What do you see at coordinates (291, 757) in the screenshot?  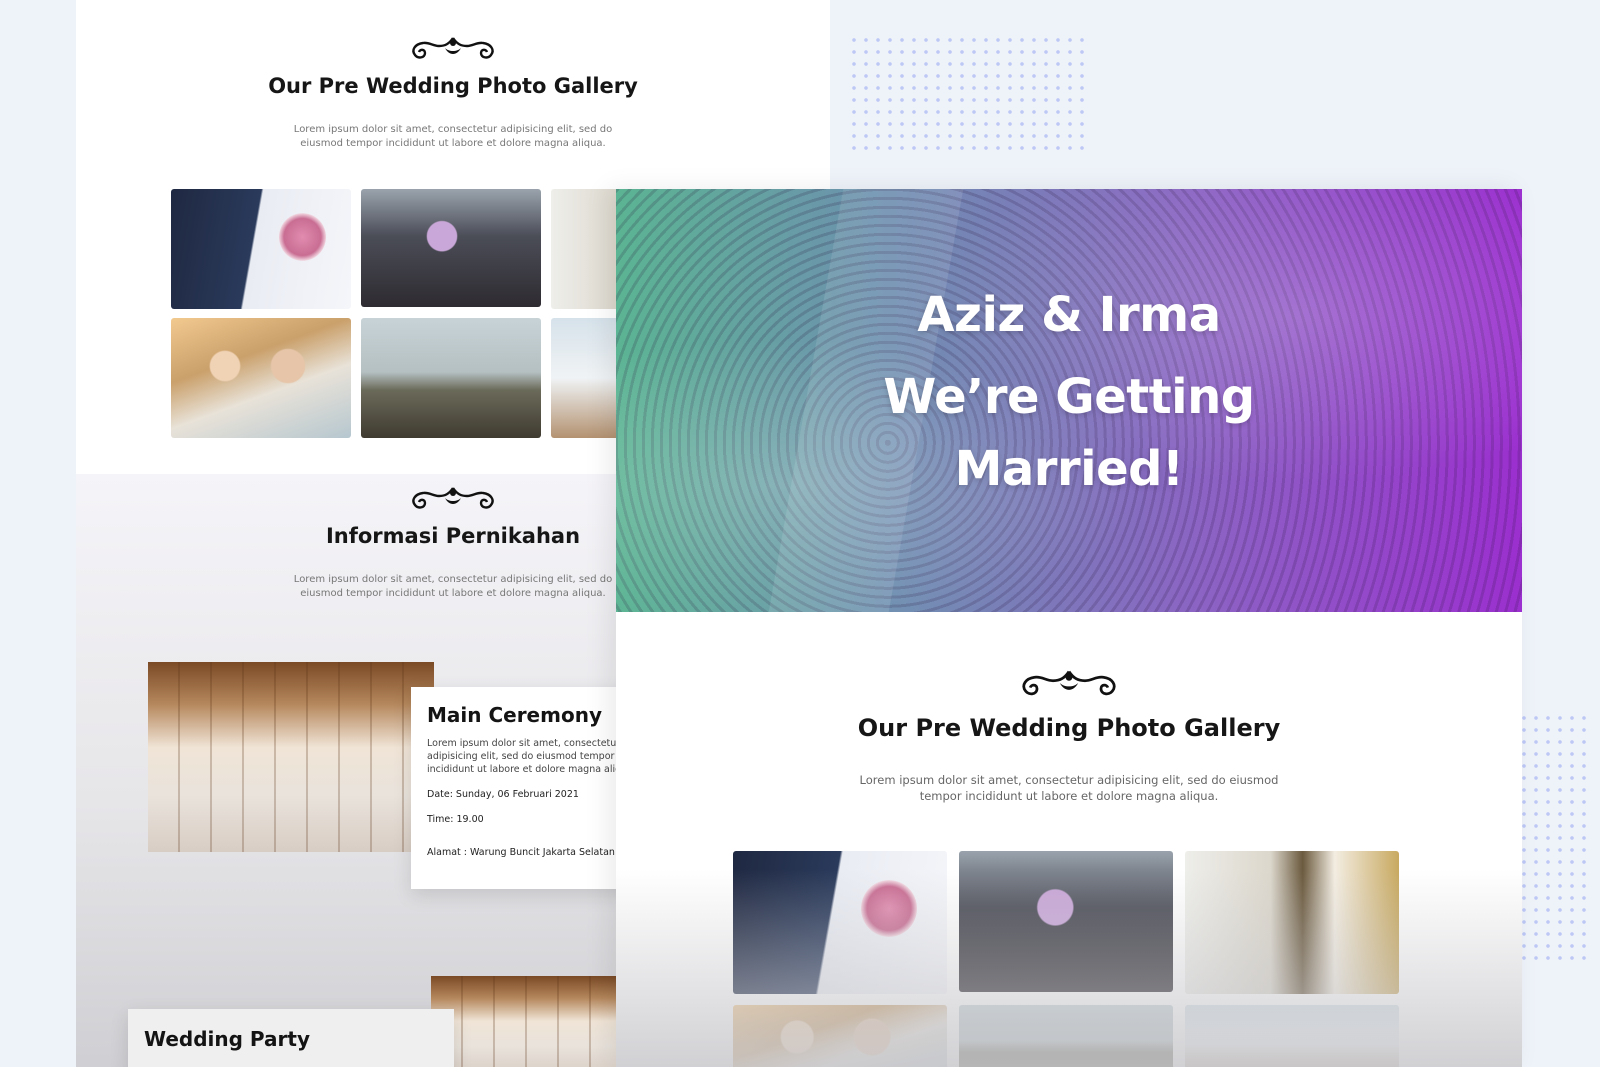 I see `venue-photo` at bounding box center [291, 757].